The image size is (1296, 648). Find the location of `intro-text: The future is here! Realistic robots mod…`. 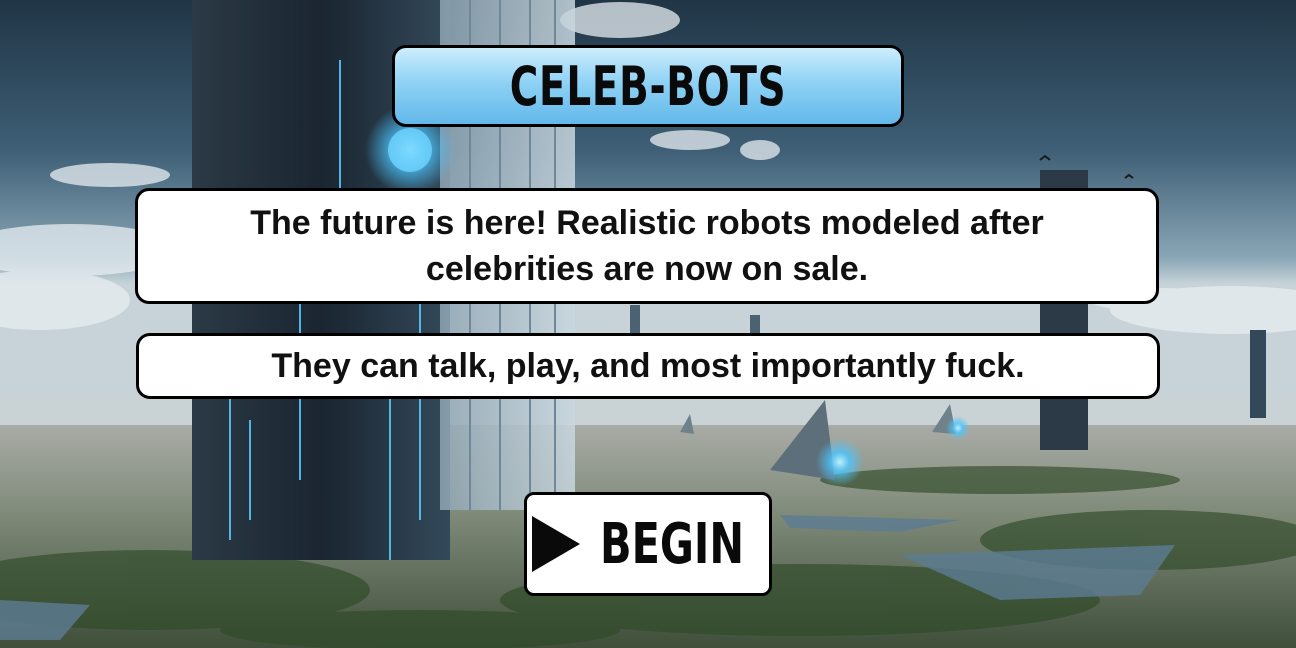

intro-text: The future is here! Realistic robots mod… is located at coordinates (647, 246).